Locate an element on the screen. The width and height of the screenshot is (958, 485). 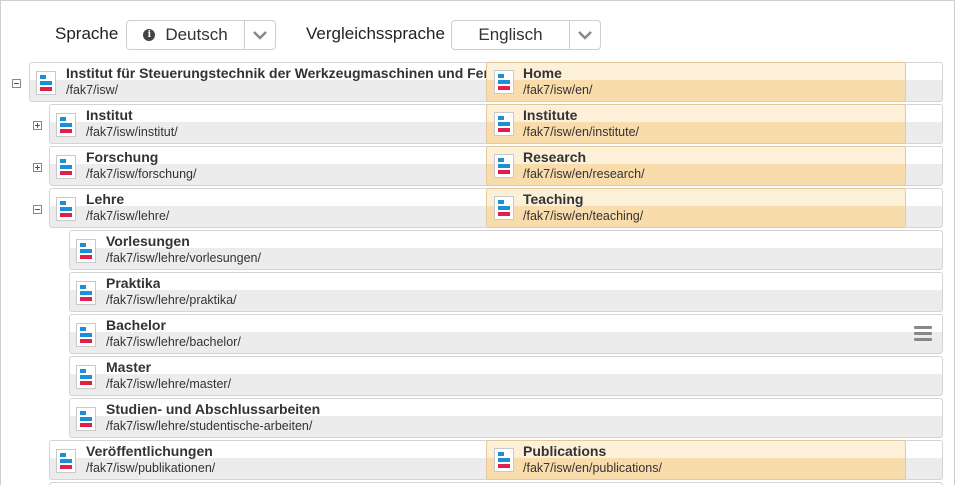
translation-row: Teaching /fak7/isw/en/teaching/ is located at coordinates (696, 208).